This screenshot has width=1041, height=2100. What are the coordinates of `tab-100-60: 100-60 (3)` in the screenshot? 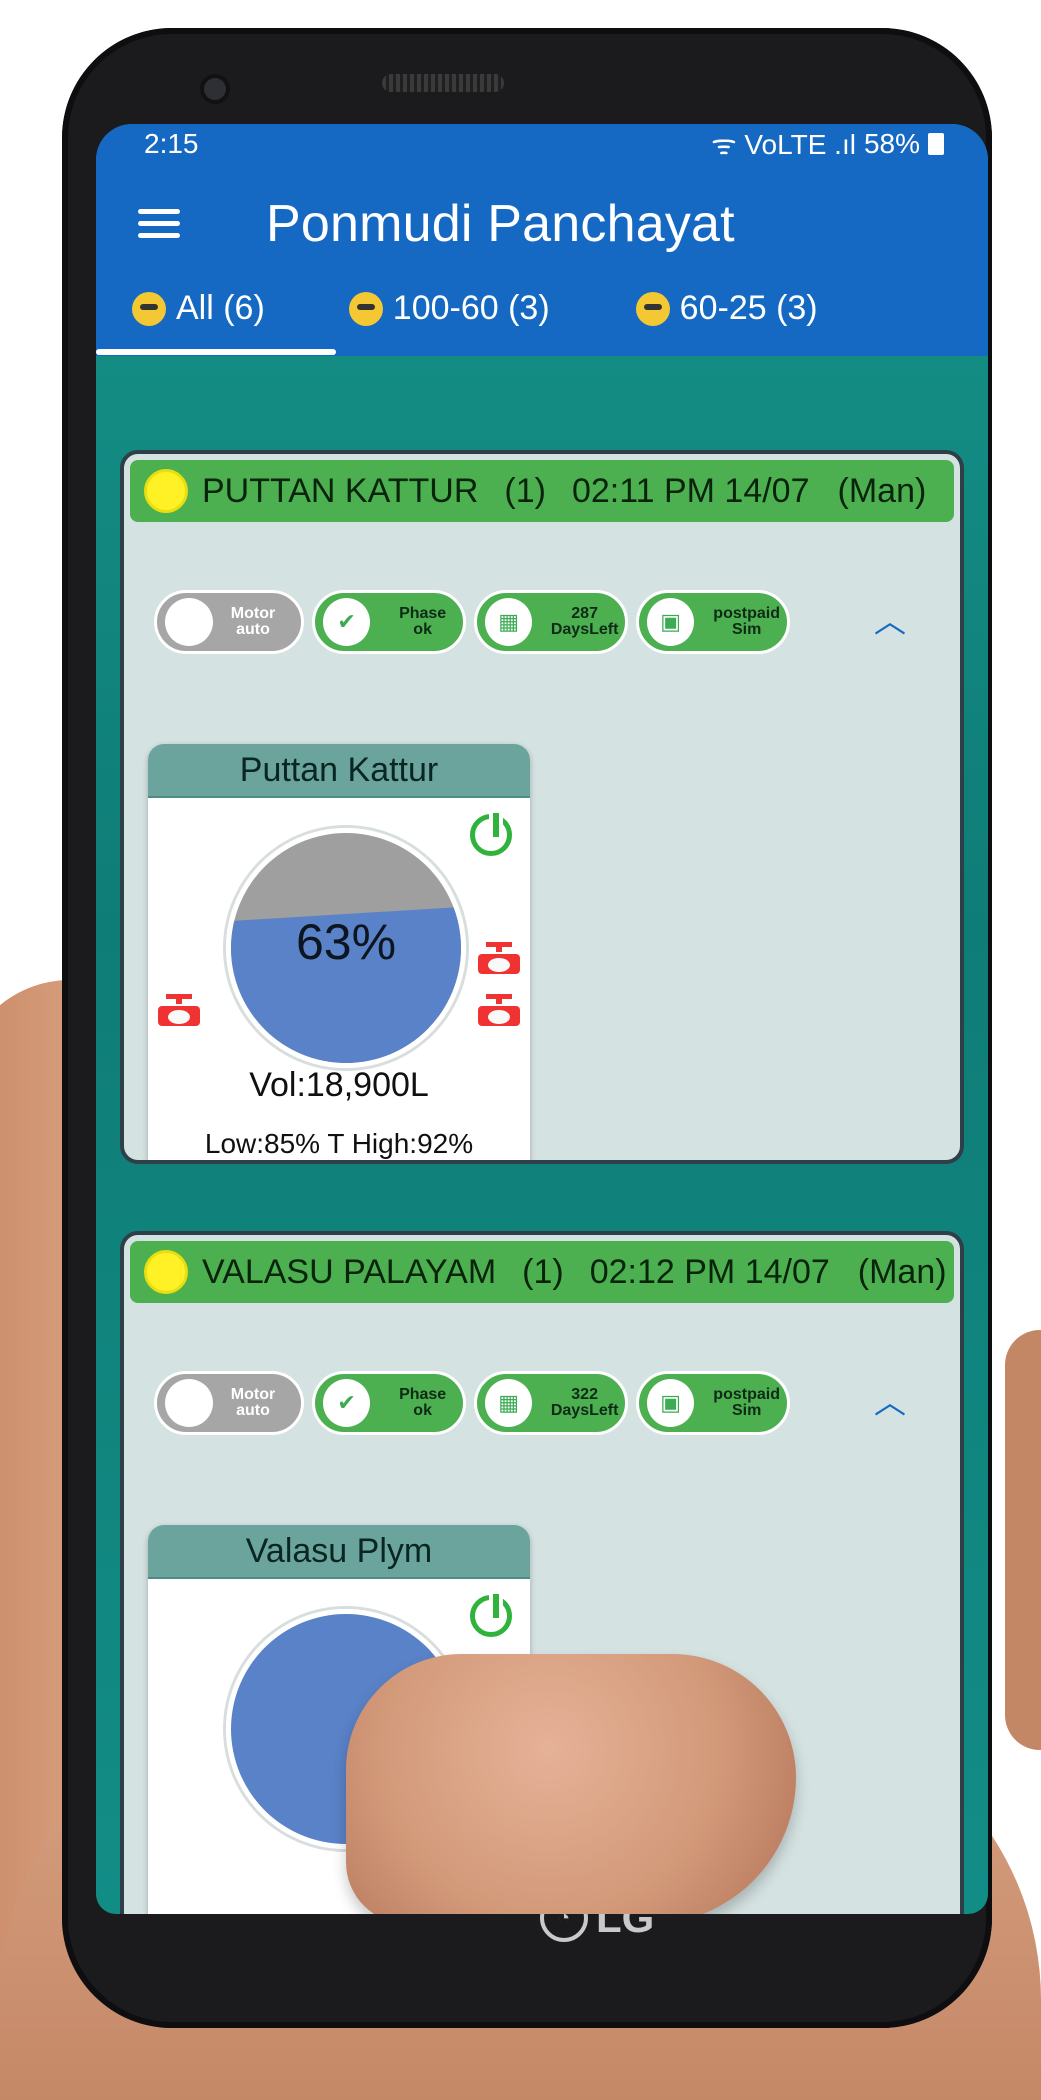 It's located at (449, 308).